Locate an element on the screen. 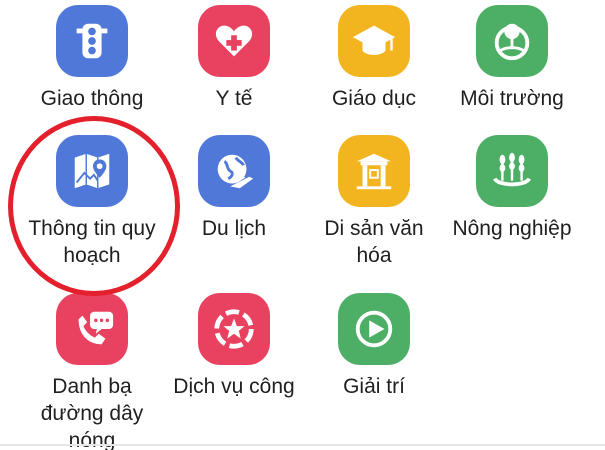  tile-label: Giáo dục is located at coordinates (374, 98).